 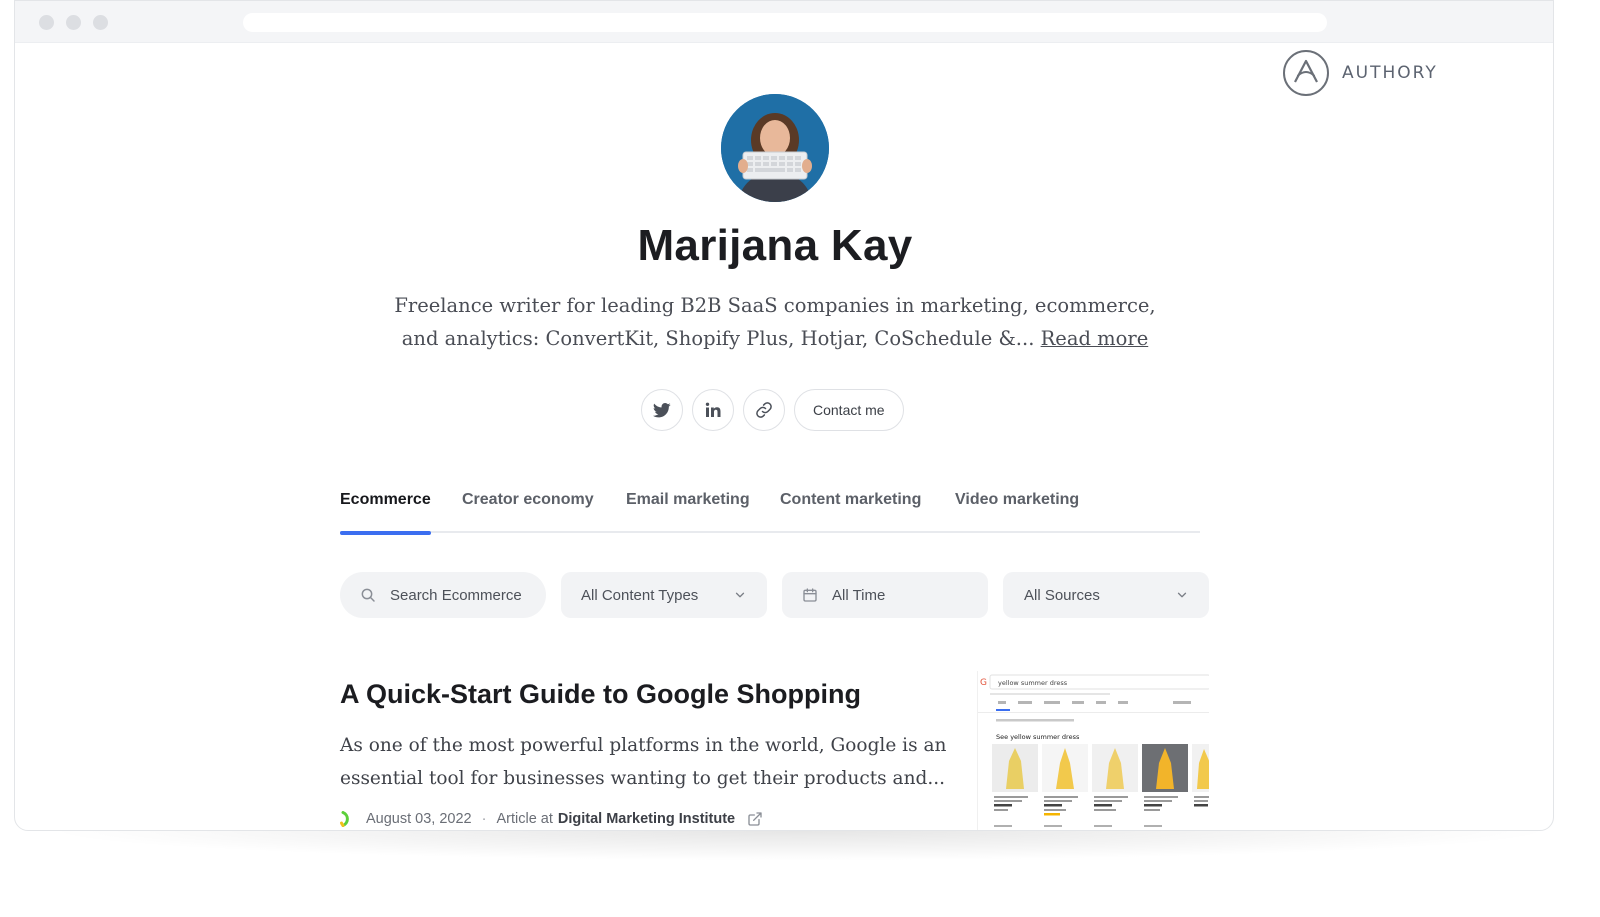 I want to click on search-placeholder: Search Ecommerce, so click(x=456, y=595).